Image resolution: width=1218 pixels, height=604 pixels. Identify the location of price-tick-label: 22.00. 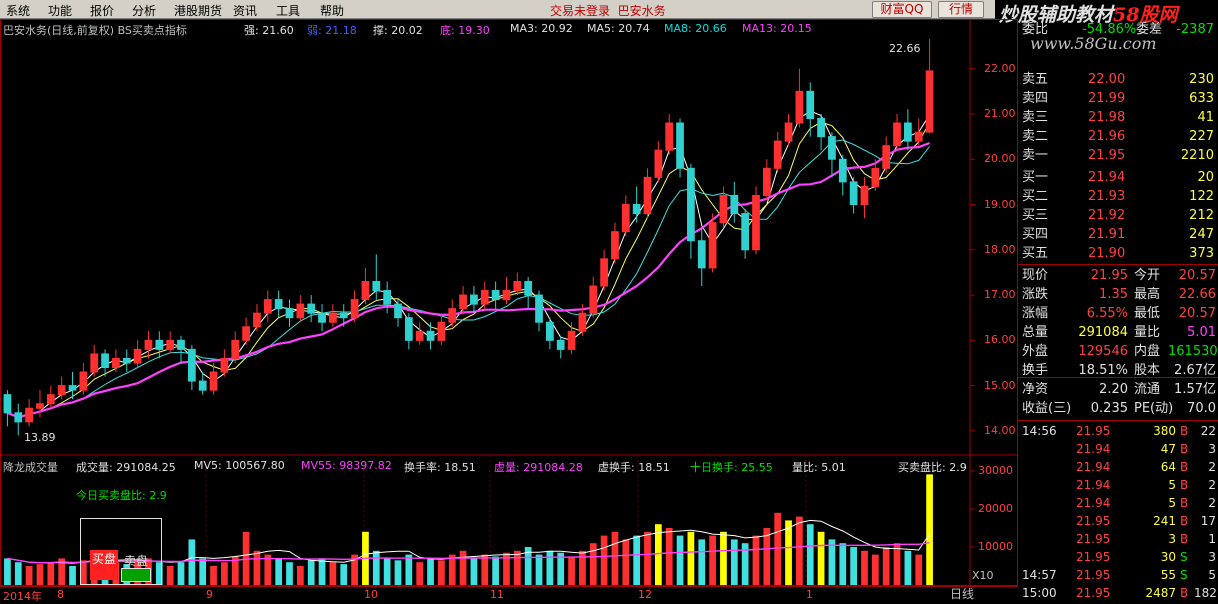
(1000, 68).